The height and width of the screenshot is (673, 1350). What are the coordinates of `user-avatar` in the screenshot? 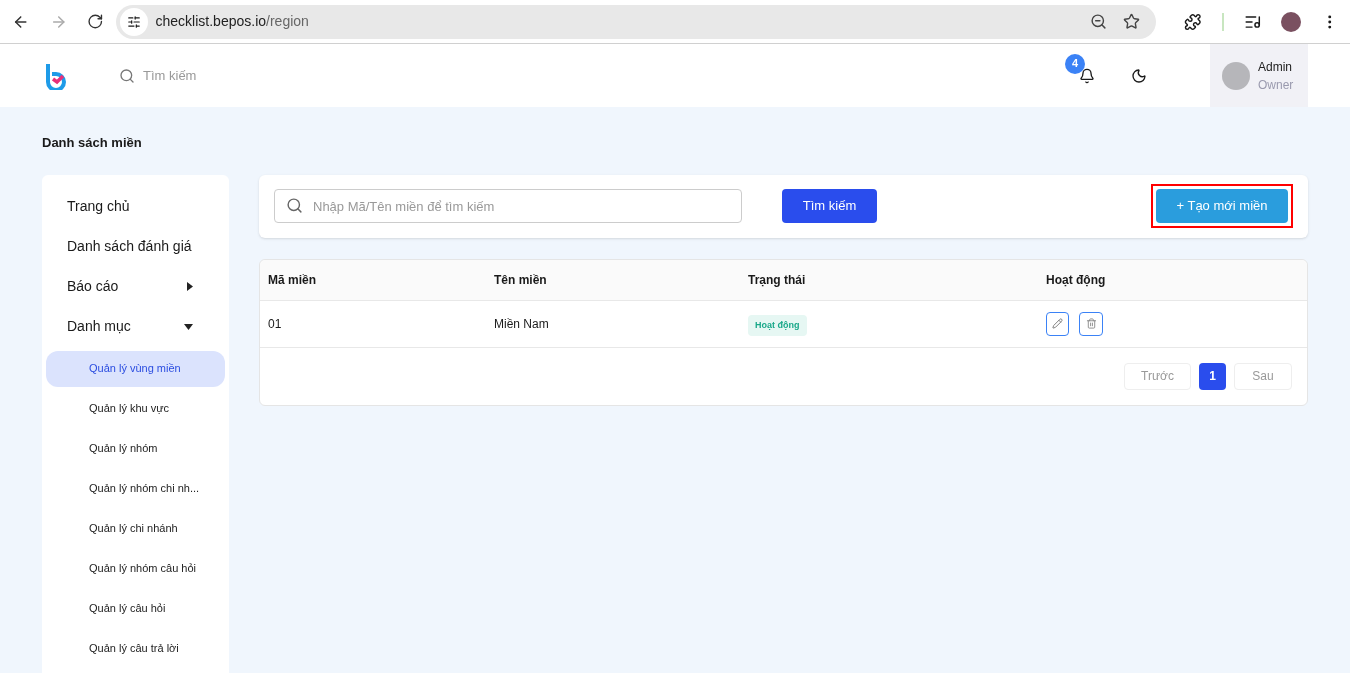 It's located at (1236, 75).